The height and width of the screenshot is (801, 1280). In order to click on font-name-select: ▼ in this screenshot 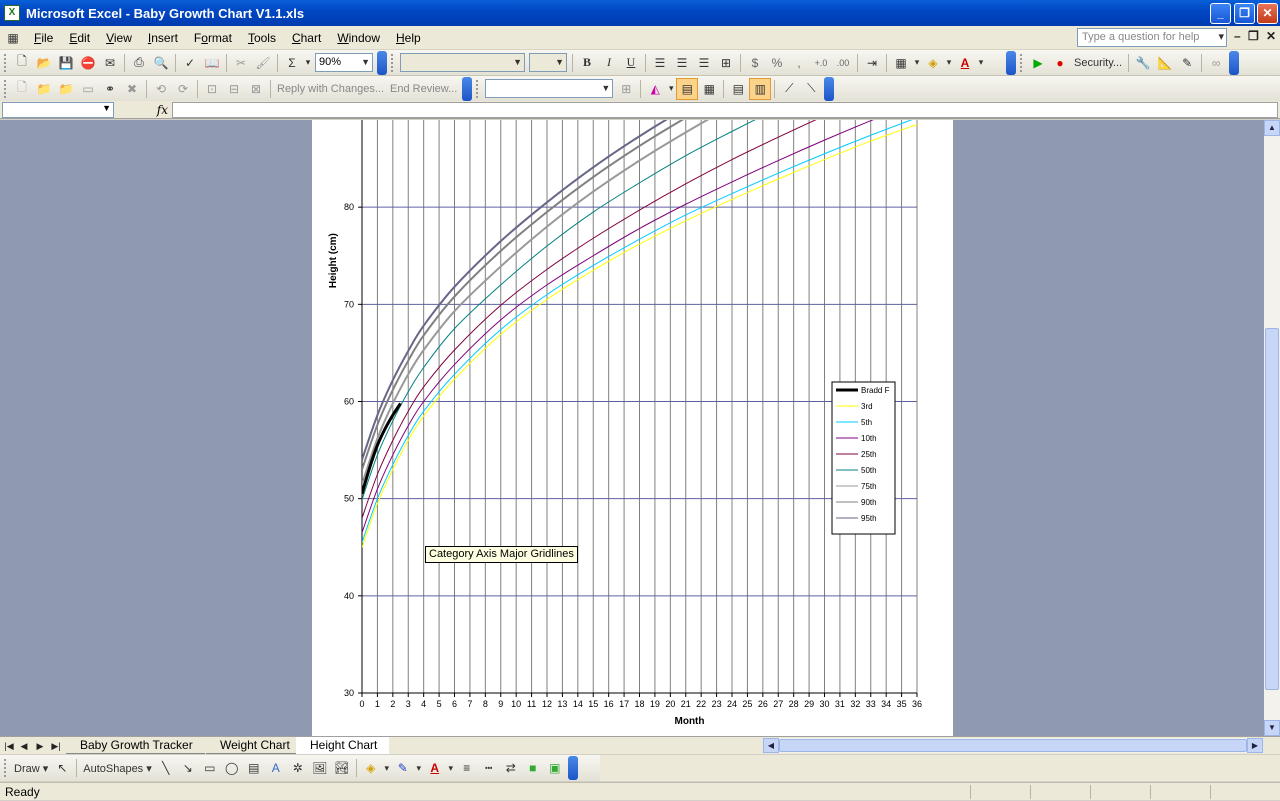, I will do `click(462, 62)`.